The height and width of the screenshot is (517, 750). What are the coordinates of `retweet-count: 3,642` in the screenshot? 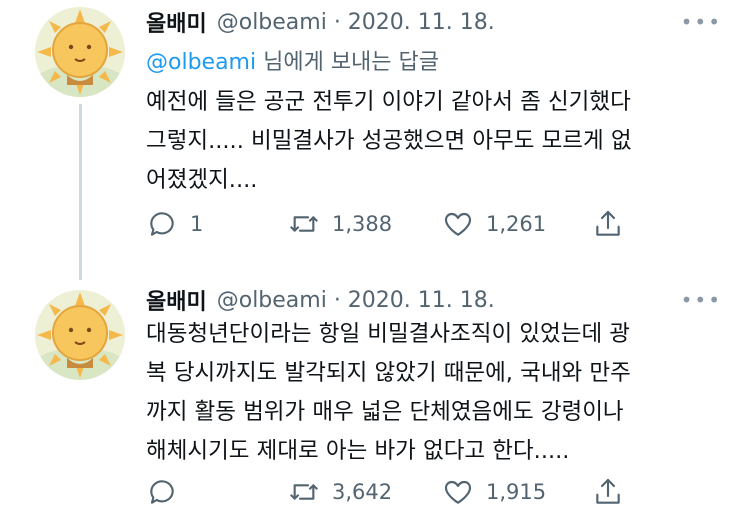 It's located at (362, 492).